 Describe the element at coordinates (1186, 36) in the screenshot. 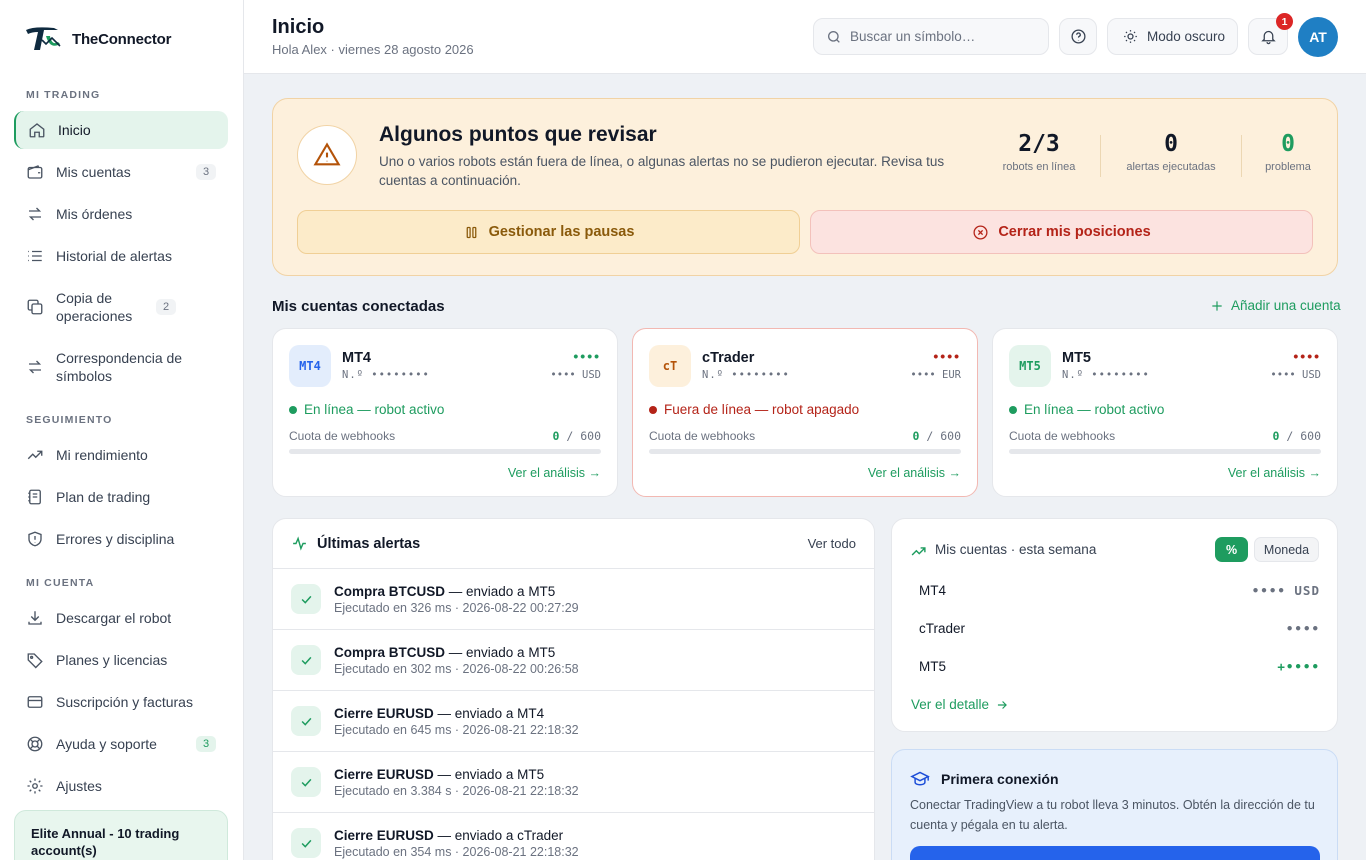

I see `dark-mode-label: Modo oscuro` at that location.